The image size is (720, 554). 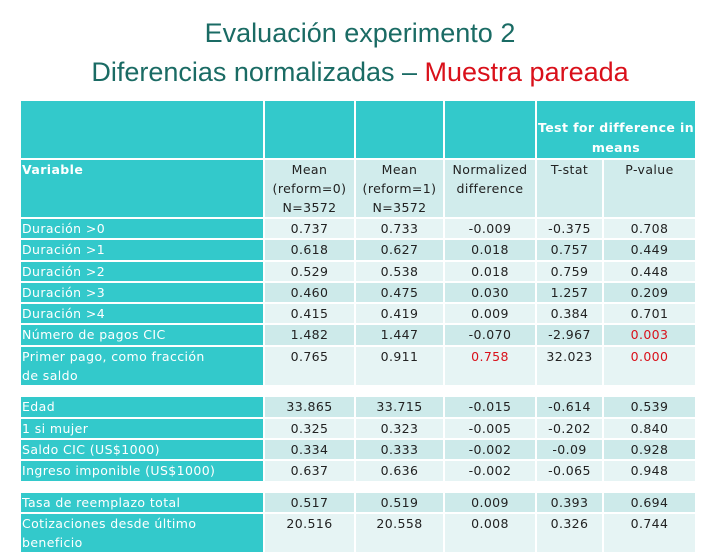 I want to click on normdiff-cell: 0.030, so click(x=490, y=292).